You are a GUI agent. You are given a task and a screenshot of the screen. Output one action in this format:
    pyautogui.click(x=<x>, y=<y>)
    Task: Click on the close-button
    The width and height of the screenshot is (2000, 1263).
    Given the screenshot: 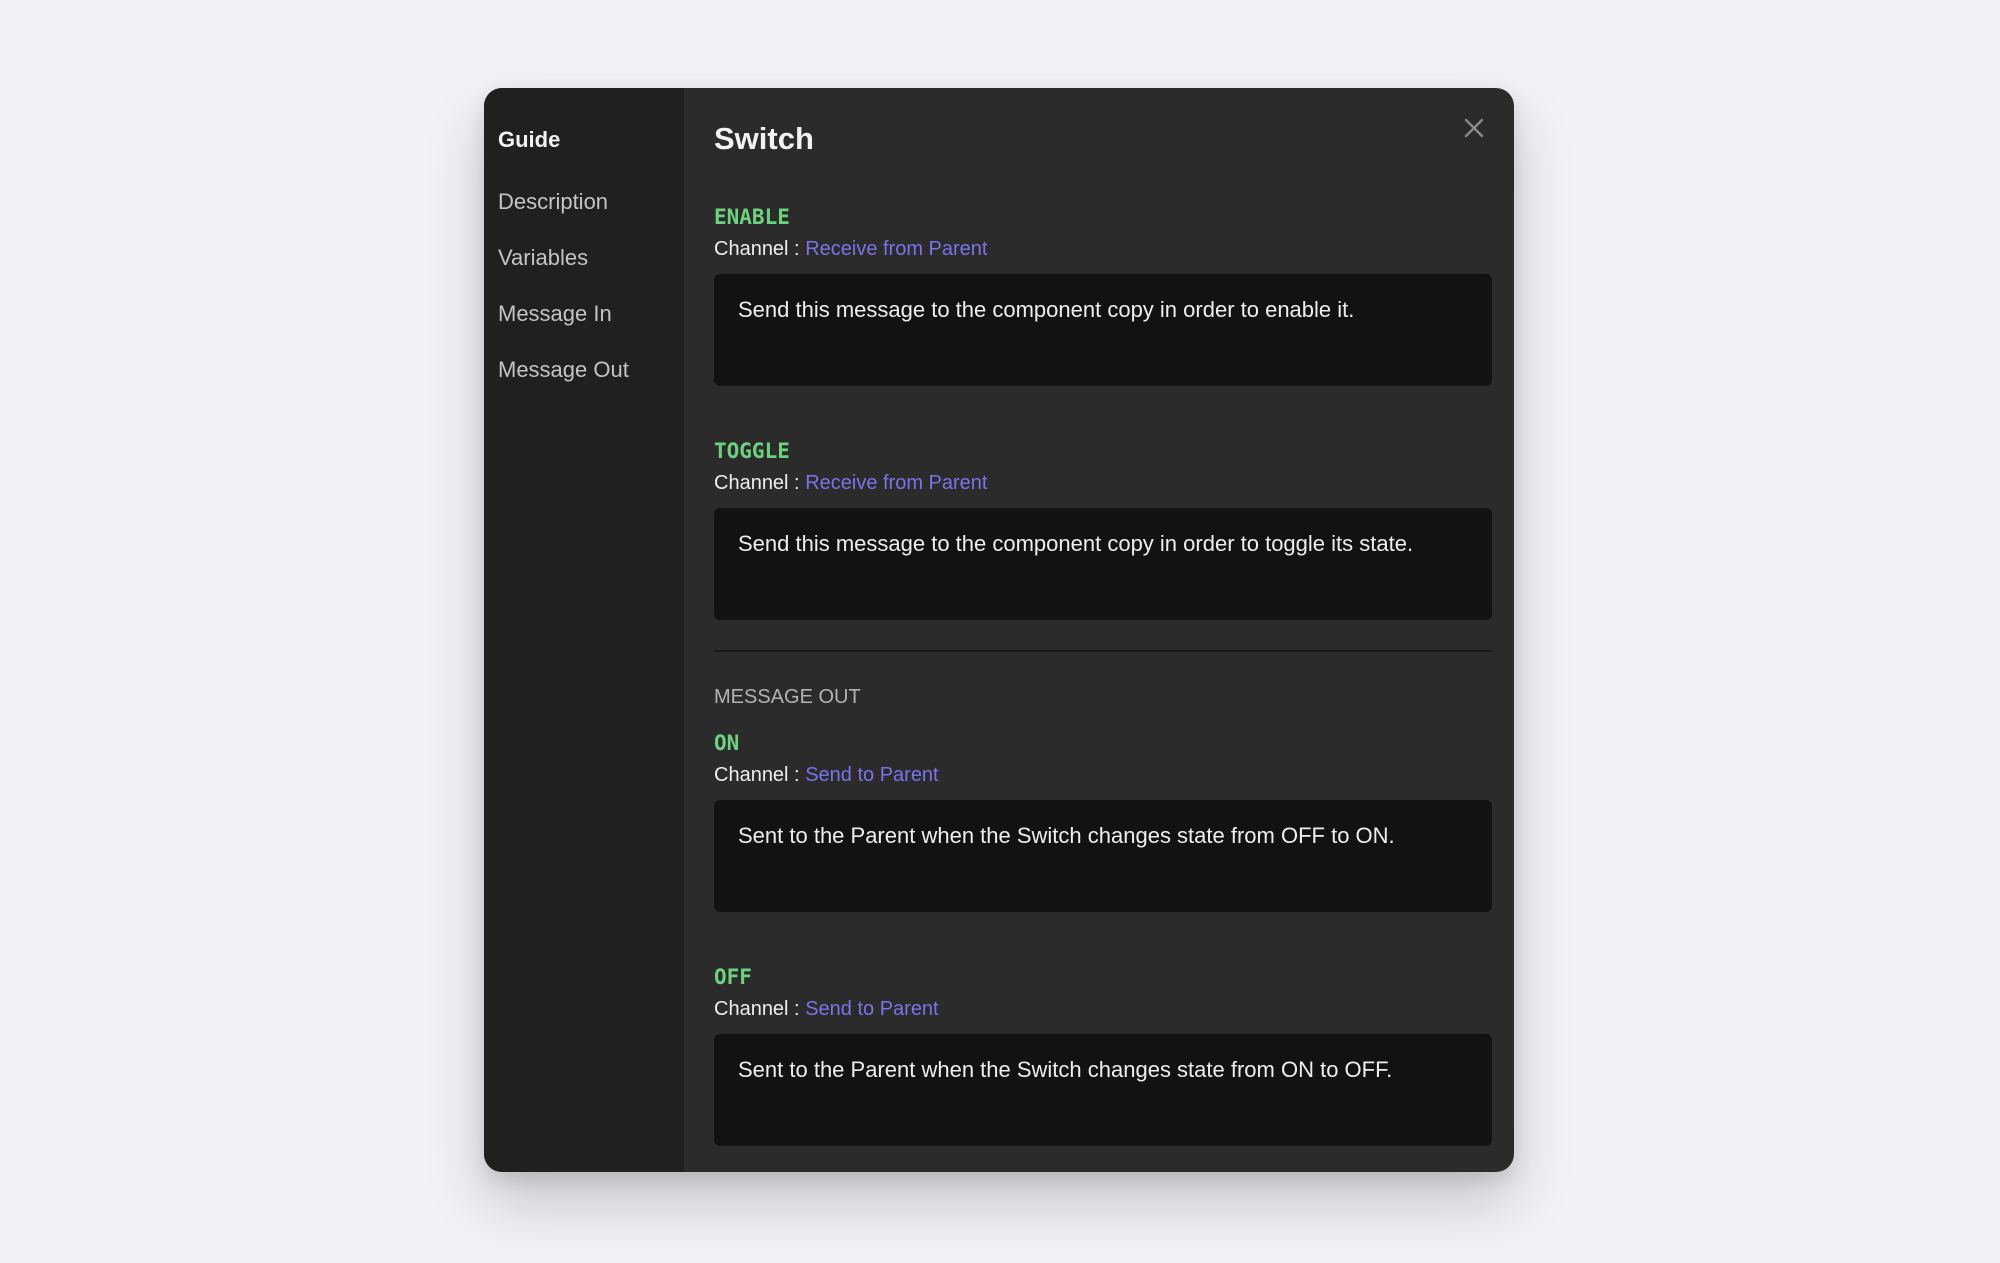 What is the action you would take?
    pyautogui.click(x=1474, y=128)
    